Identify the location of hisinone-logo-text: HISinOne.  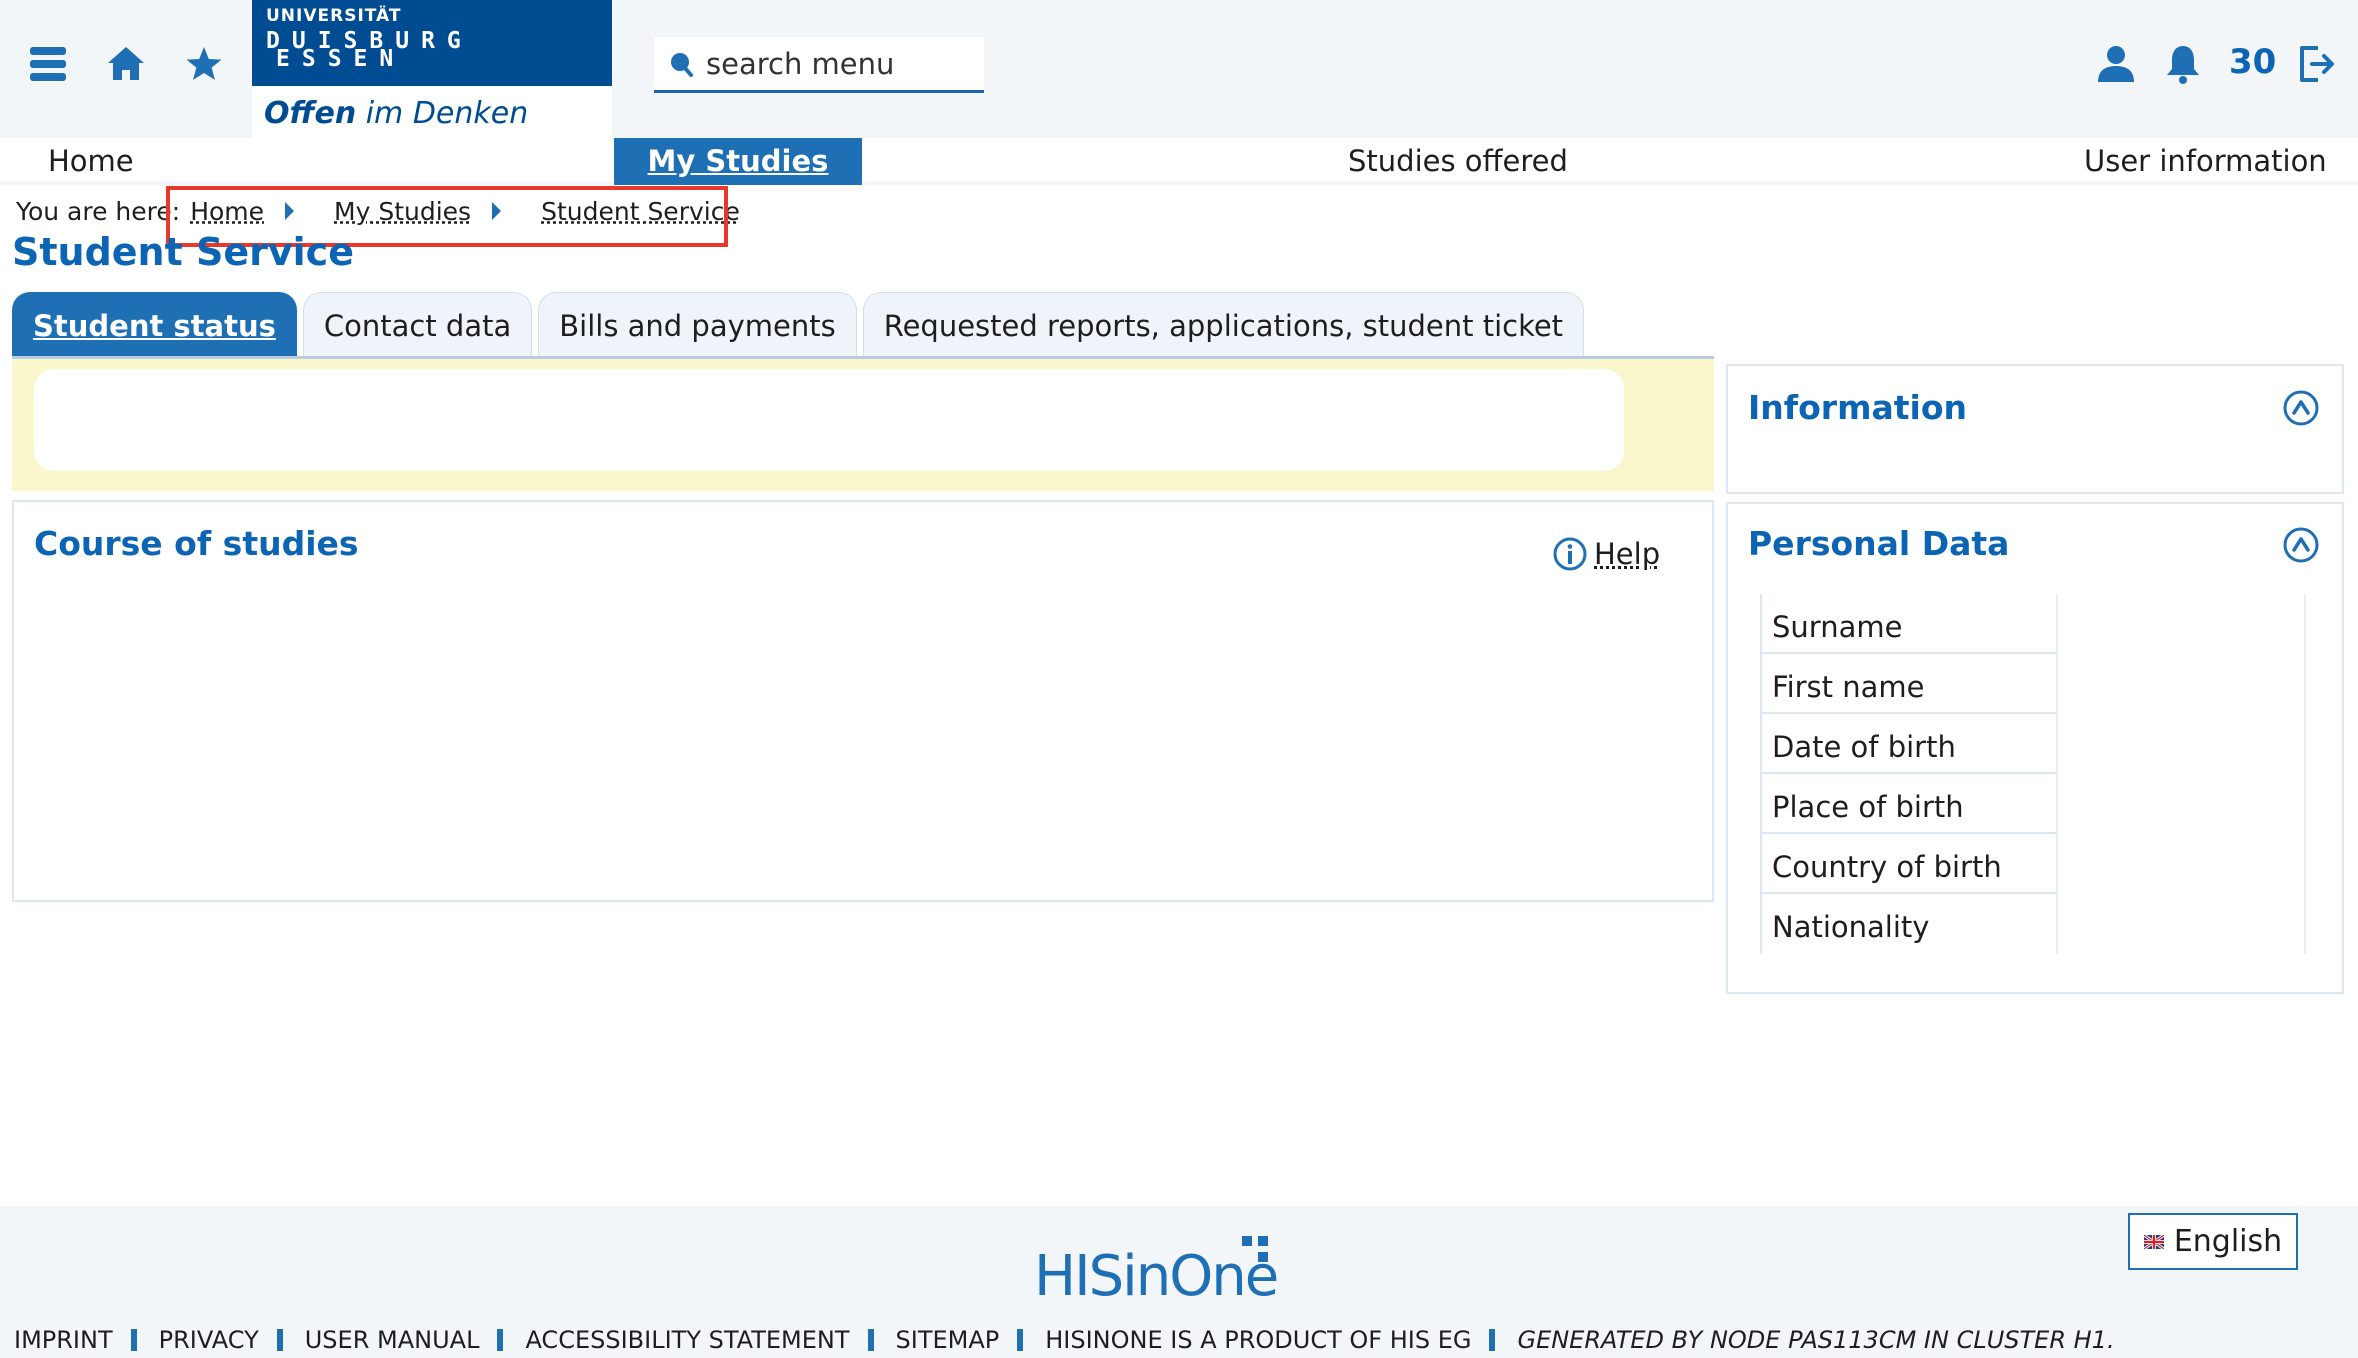
(1156, 1276).